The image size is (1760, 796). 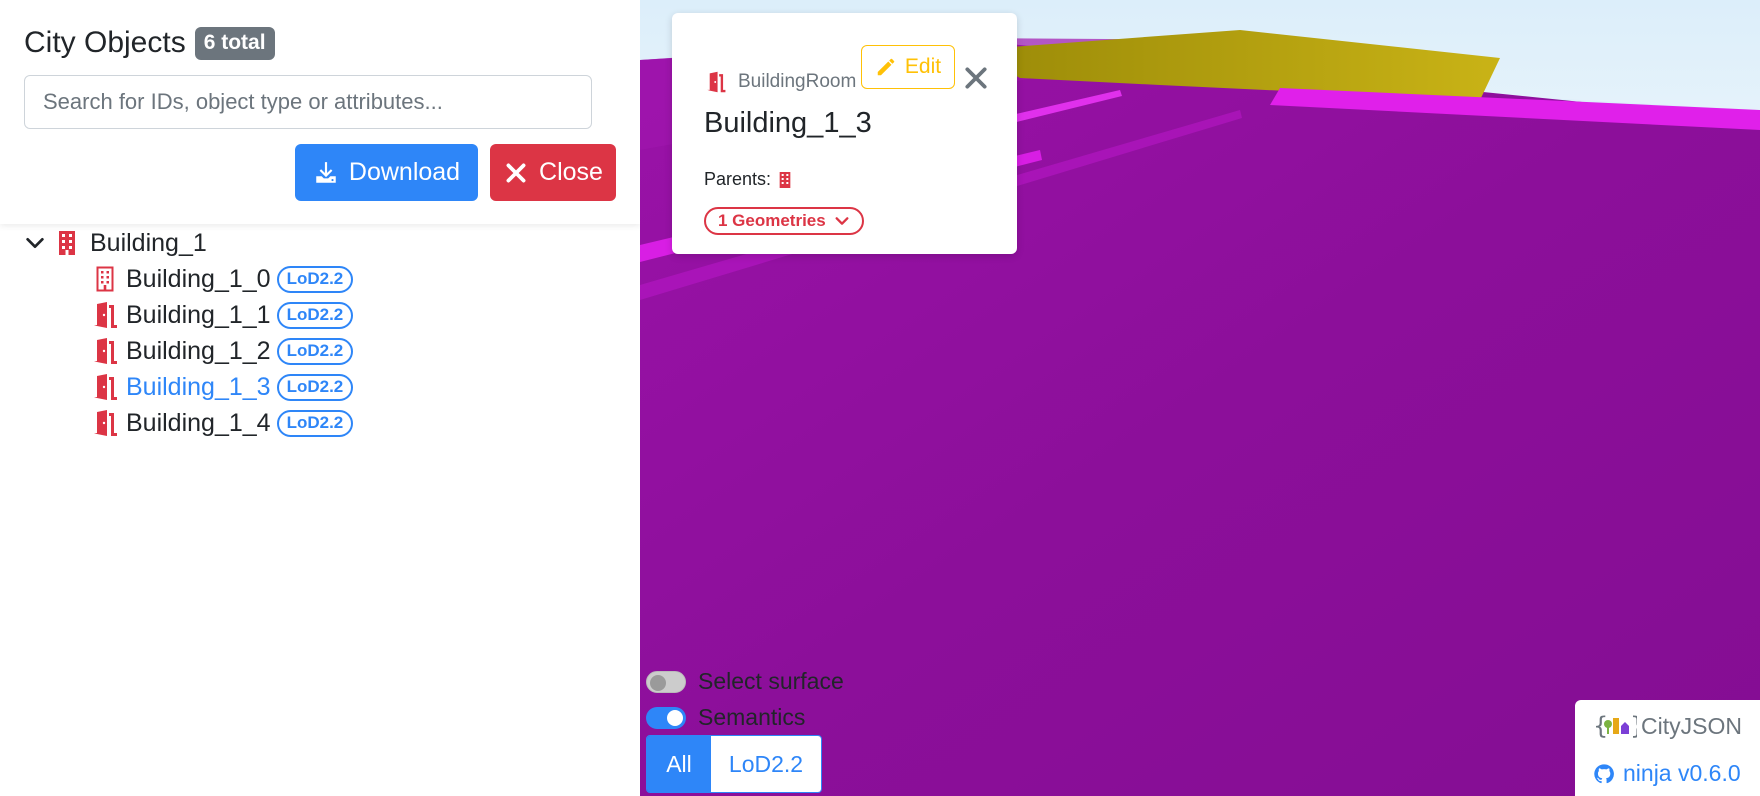 I want to click on semantics-label: Semantics, so click(x=752, y=717).